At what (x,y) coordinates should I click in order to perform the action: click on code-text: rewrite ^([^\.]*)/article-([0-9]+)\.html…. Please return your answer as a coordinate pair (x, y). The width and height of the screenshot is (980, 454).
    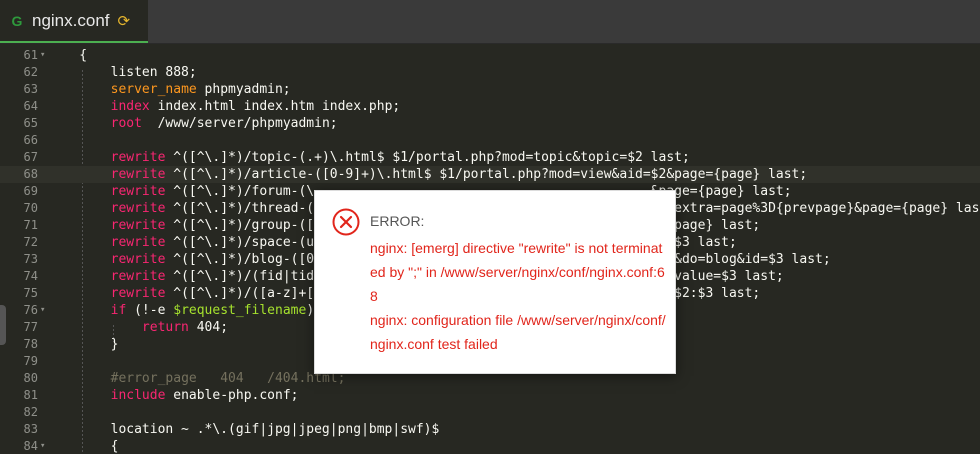
    Looking at the image, I should click on (459, 174).